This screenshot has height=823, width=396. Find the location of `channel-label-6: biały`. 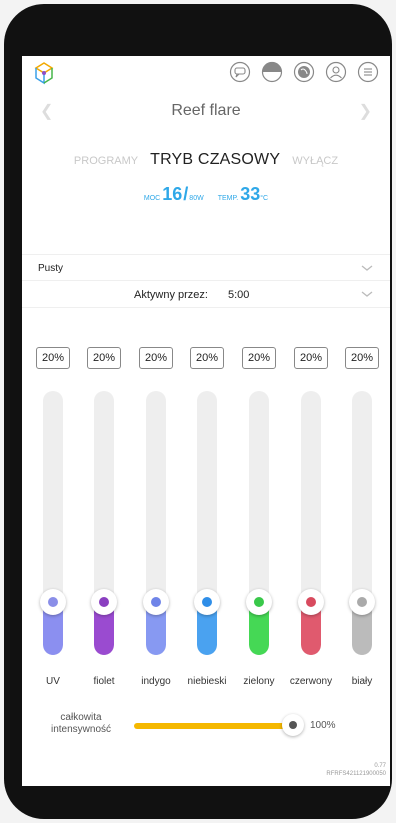

channel-label-6: biały is located at coordinates (362, 681).